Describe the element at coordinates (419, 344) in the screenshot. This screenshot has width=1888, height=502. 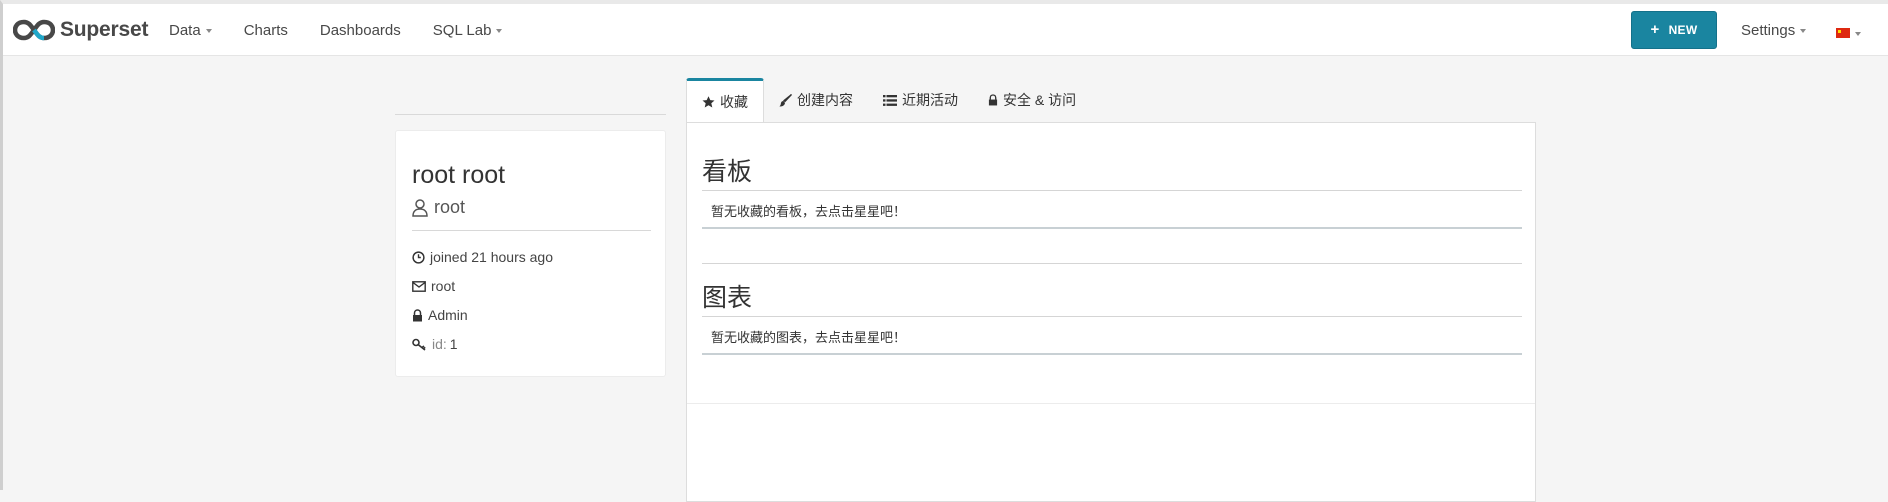
I see `key-icon` at that location.